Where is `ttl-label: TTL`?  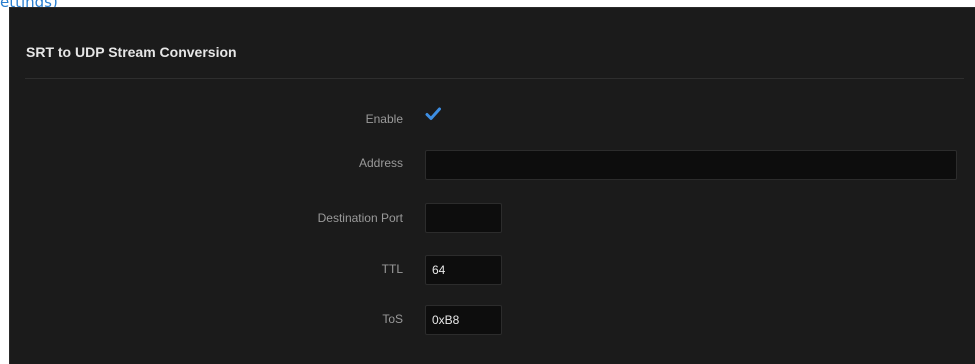 ttl-label: TTL is located at coordinates (392, 269).